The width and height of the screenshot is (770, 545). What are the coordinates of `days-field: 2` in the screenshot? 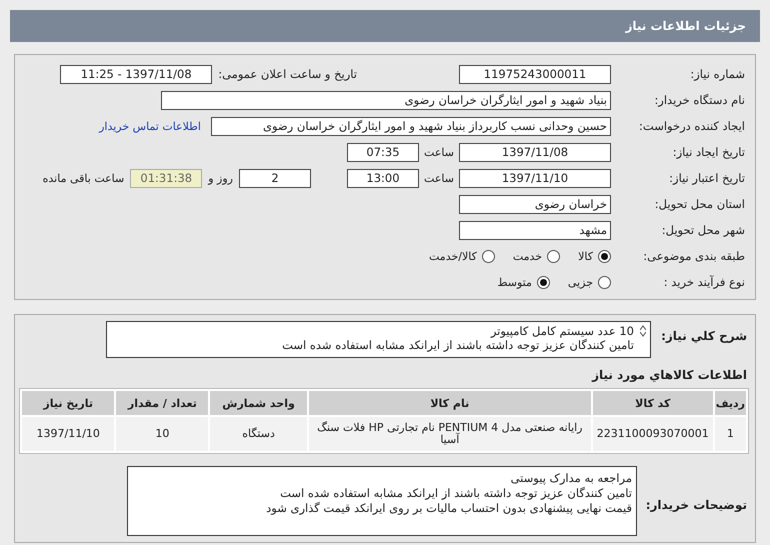 It's located at (275, 178).